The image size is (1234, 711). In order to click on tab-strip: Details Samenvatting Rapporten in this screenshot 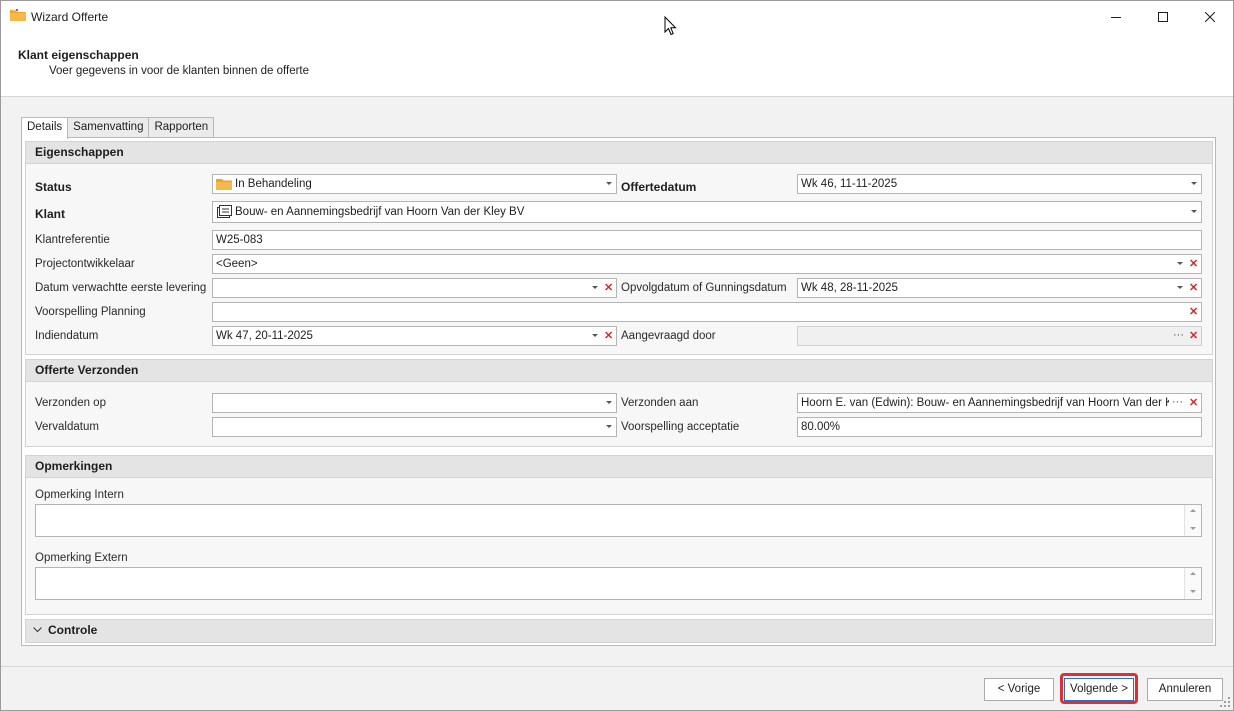, I will do `click(118, 128)`.